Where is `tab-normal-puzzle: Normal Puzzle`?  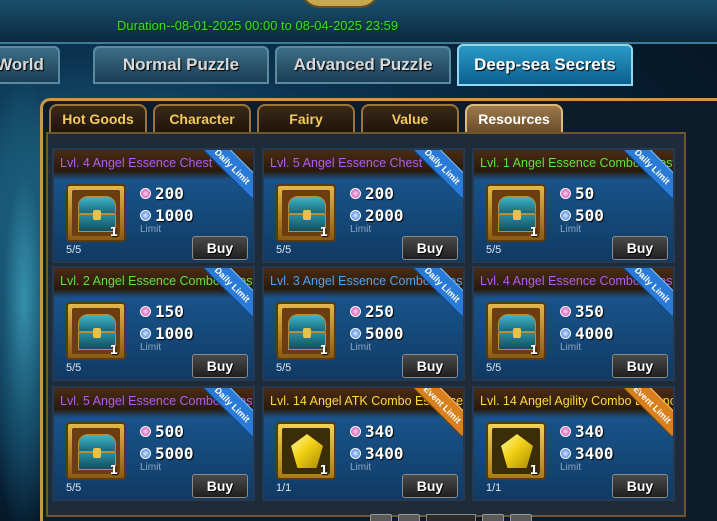
tab-normal-puzzle: Normal Puzzle is located at coordinates (181, 65).